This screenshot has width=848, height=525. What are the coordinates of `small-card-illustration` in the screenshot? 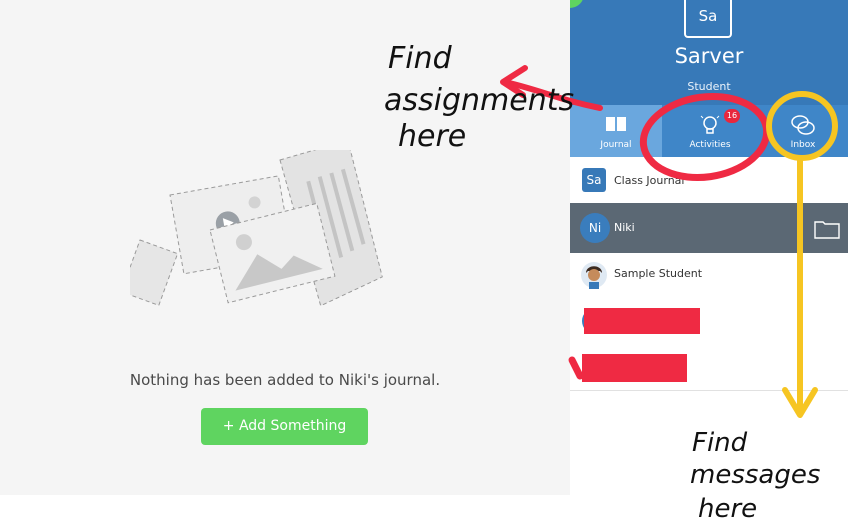 It's located at (154, 273).